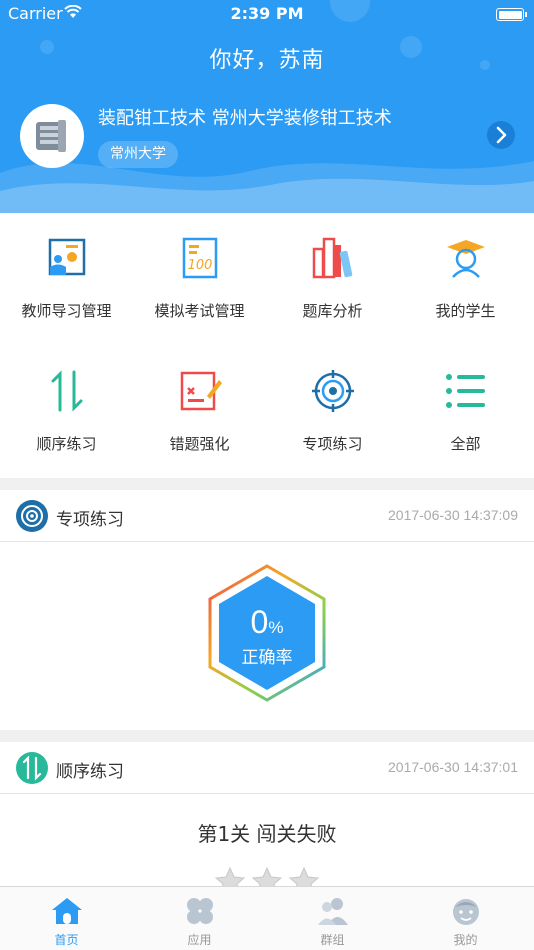 The image size is (534, 950). What do you see at coordinates (465, 940) in the screenshot?
I see `tab-label: 我的` at bounding box center [465, 940].